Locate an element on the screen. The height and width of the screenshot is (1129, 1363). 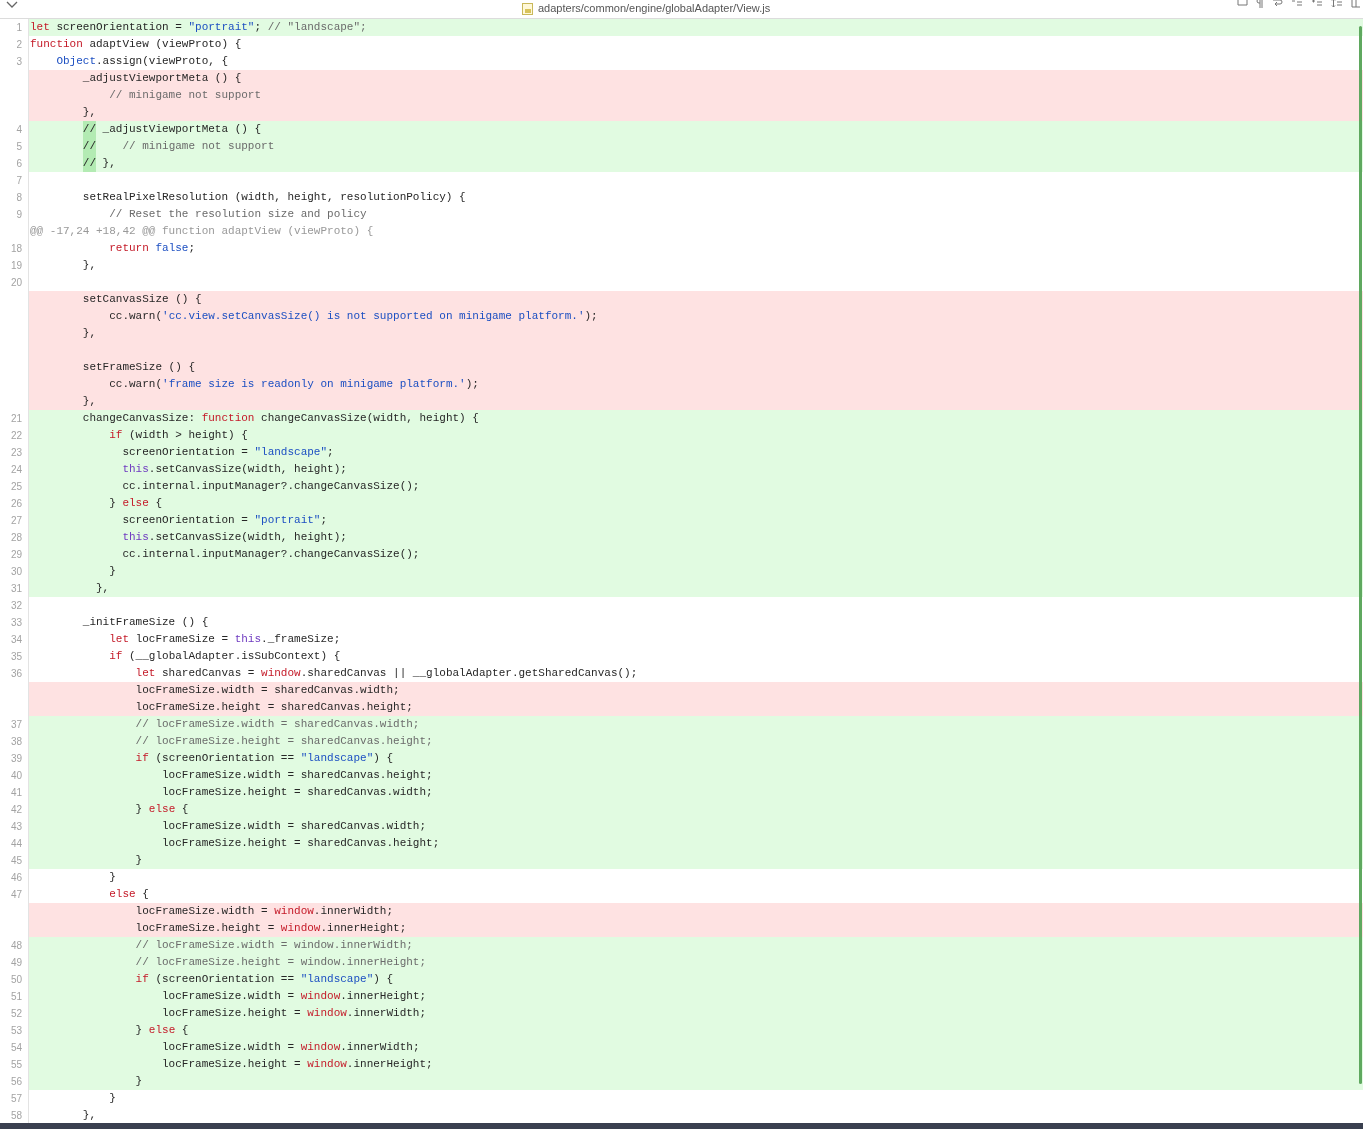
line-number: 21 is located at coordinates (16, 418).